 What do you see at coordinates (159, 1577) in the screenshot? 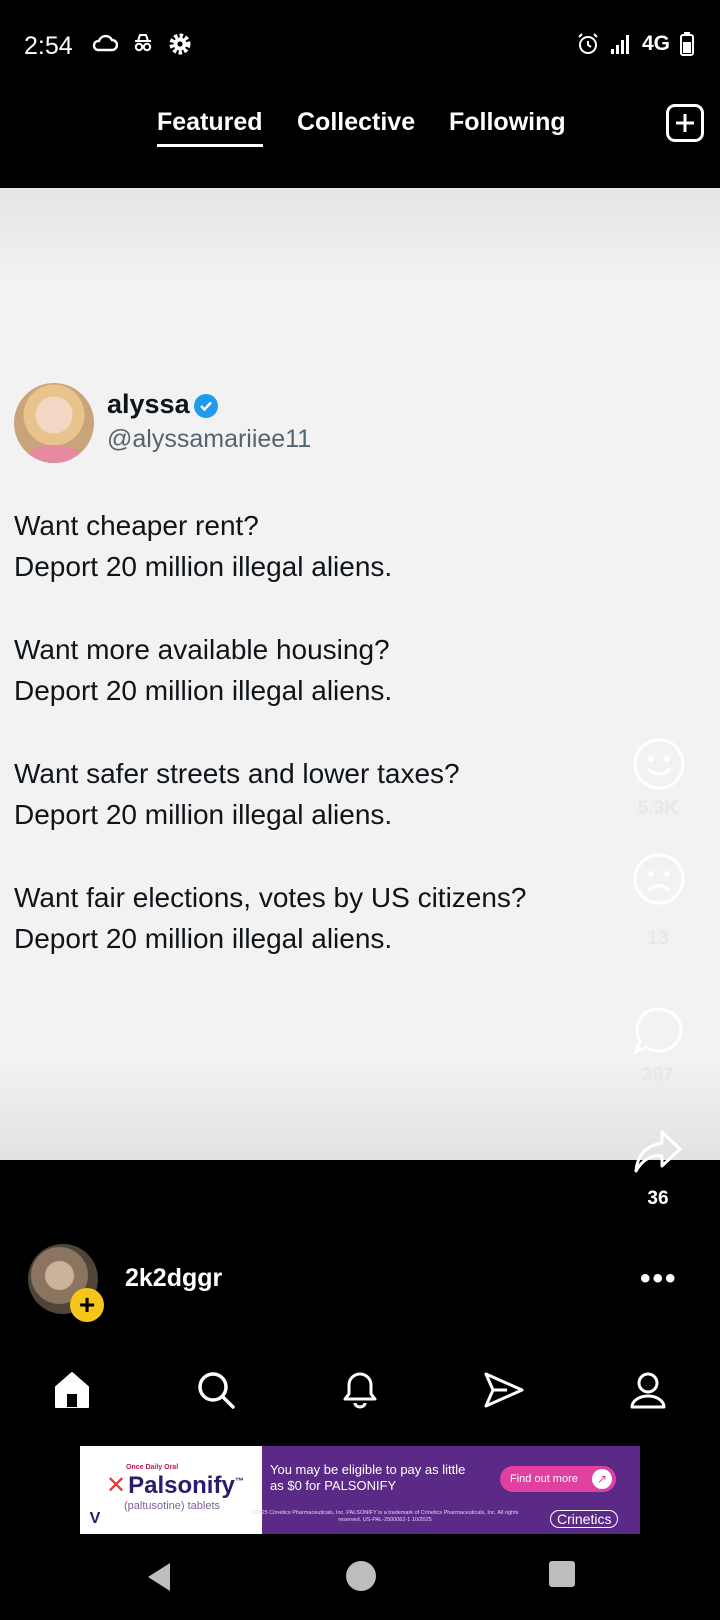
I see `system-back-icon` at bounding box center [159, 1577].